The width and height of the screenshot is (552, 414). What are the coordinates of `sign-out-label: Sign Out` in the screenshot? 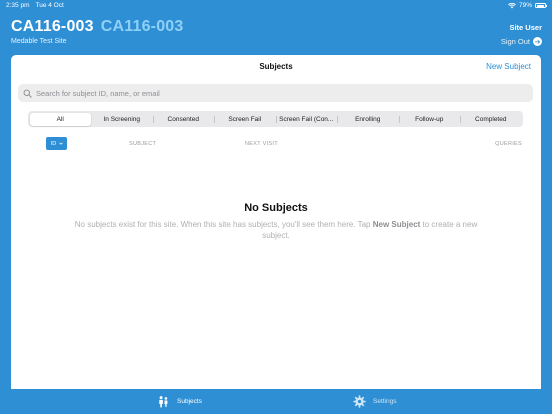 It's located at (515, 41).